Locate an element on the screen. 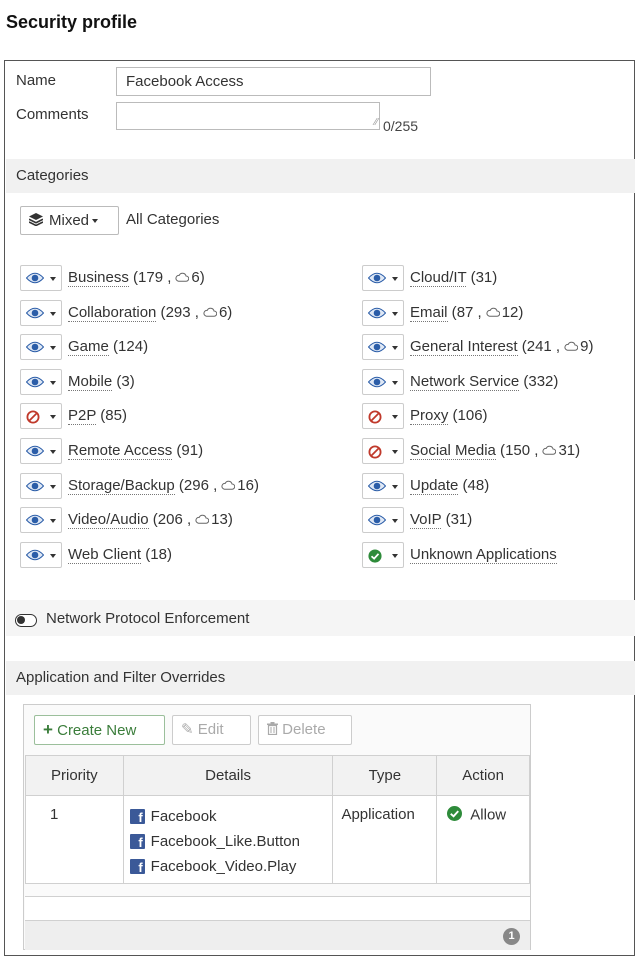 The width and height of the screenshot is (639, 960). category-count-value: 87 is located at coordinates (465, 312).